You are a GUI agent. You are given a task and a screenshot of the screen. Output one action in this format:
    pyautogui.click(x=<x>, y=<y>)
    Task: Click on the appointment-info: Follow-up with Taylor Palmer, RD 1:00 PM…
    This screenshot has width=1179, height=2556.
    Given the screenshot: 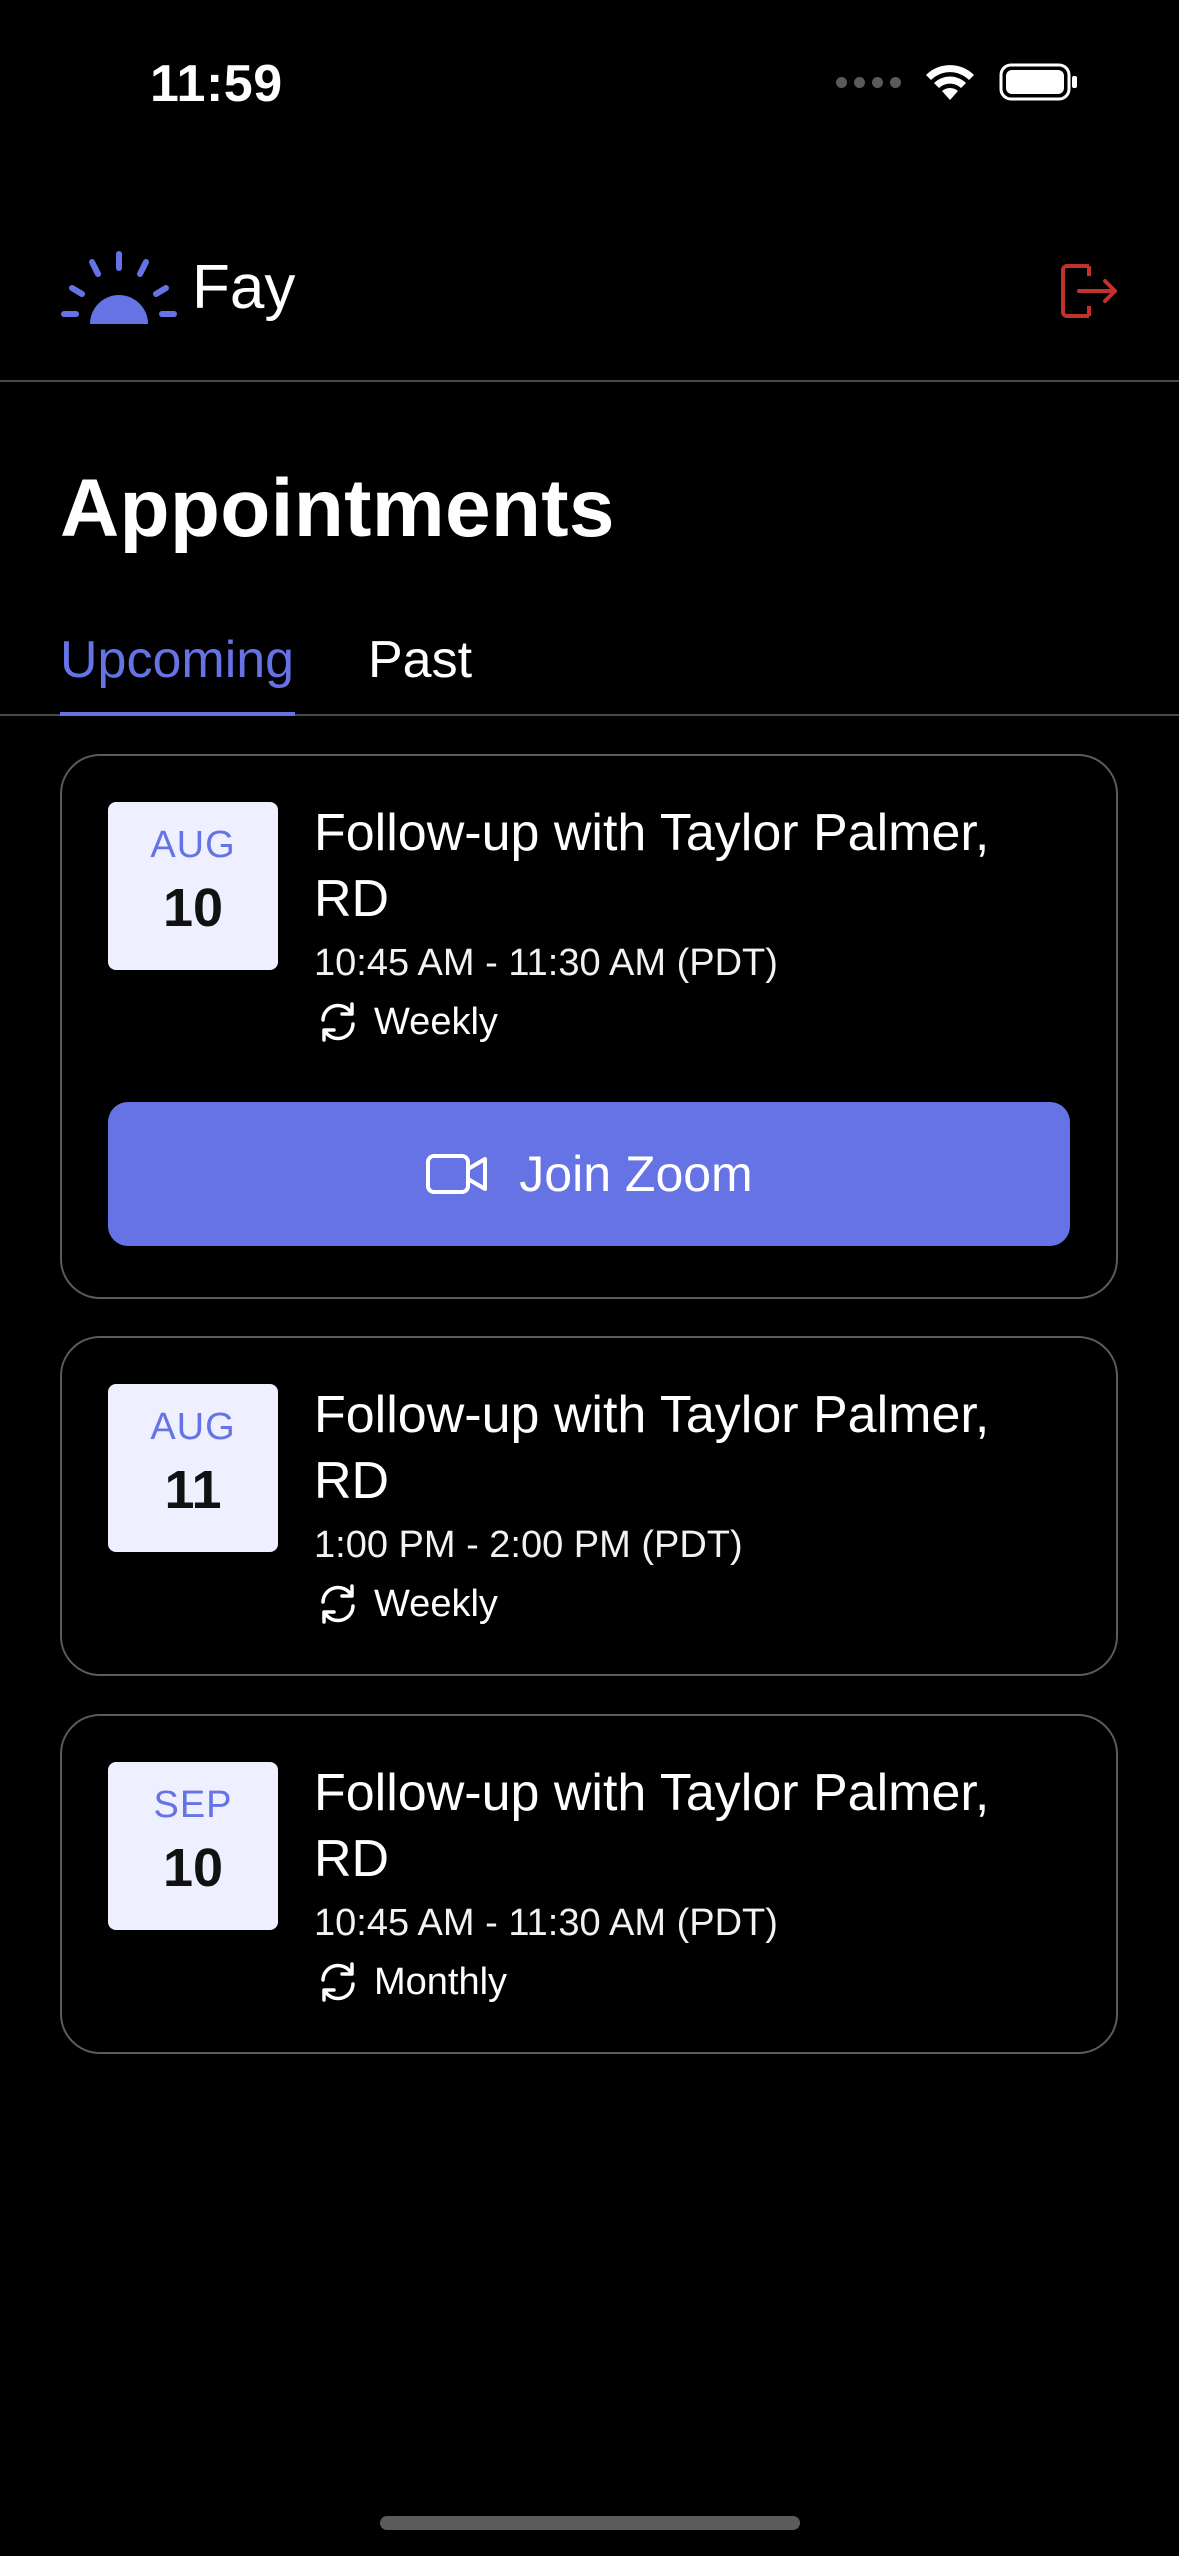 What is the action you would take?
    pyautogui.click(x=664, y=1505)
    